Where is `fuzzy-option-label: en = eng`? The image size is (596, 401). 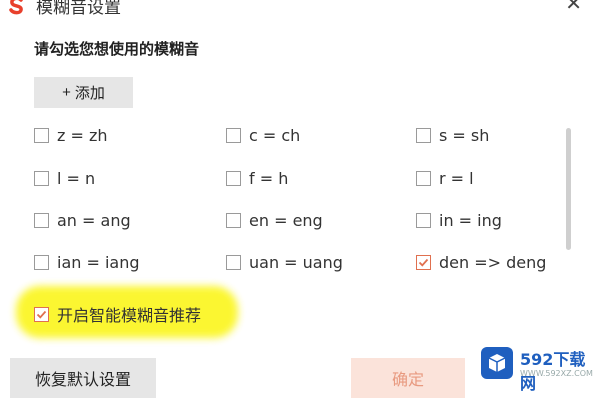 fuzzy-option-label: en = eng is located at coordinates (286, 220).